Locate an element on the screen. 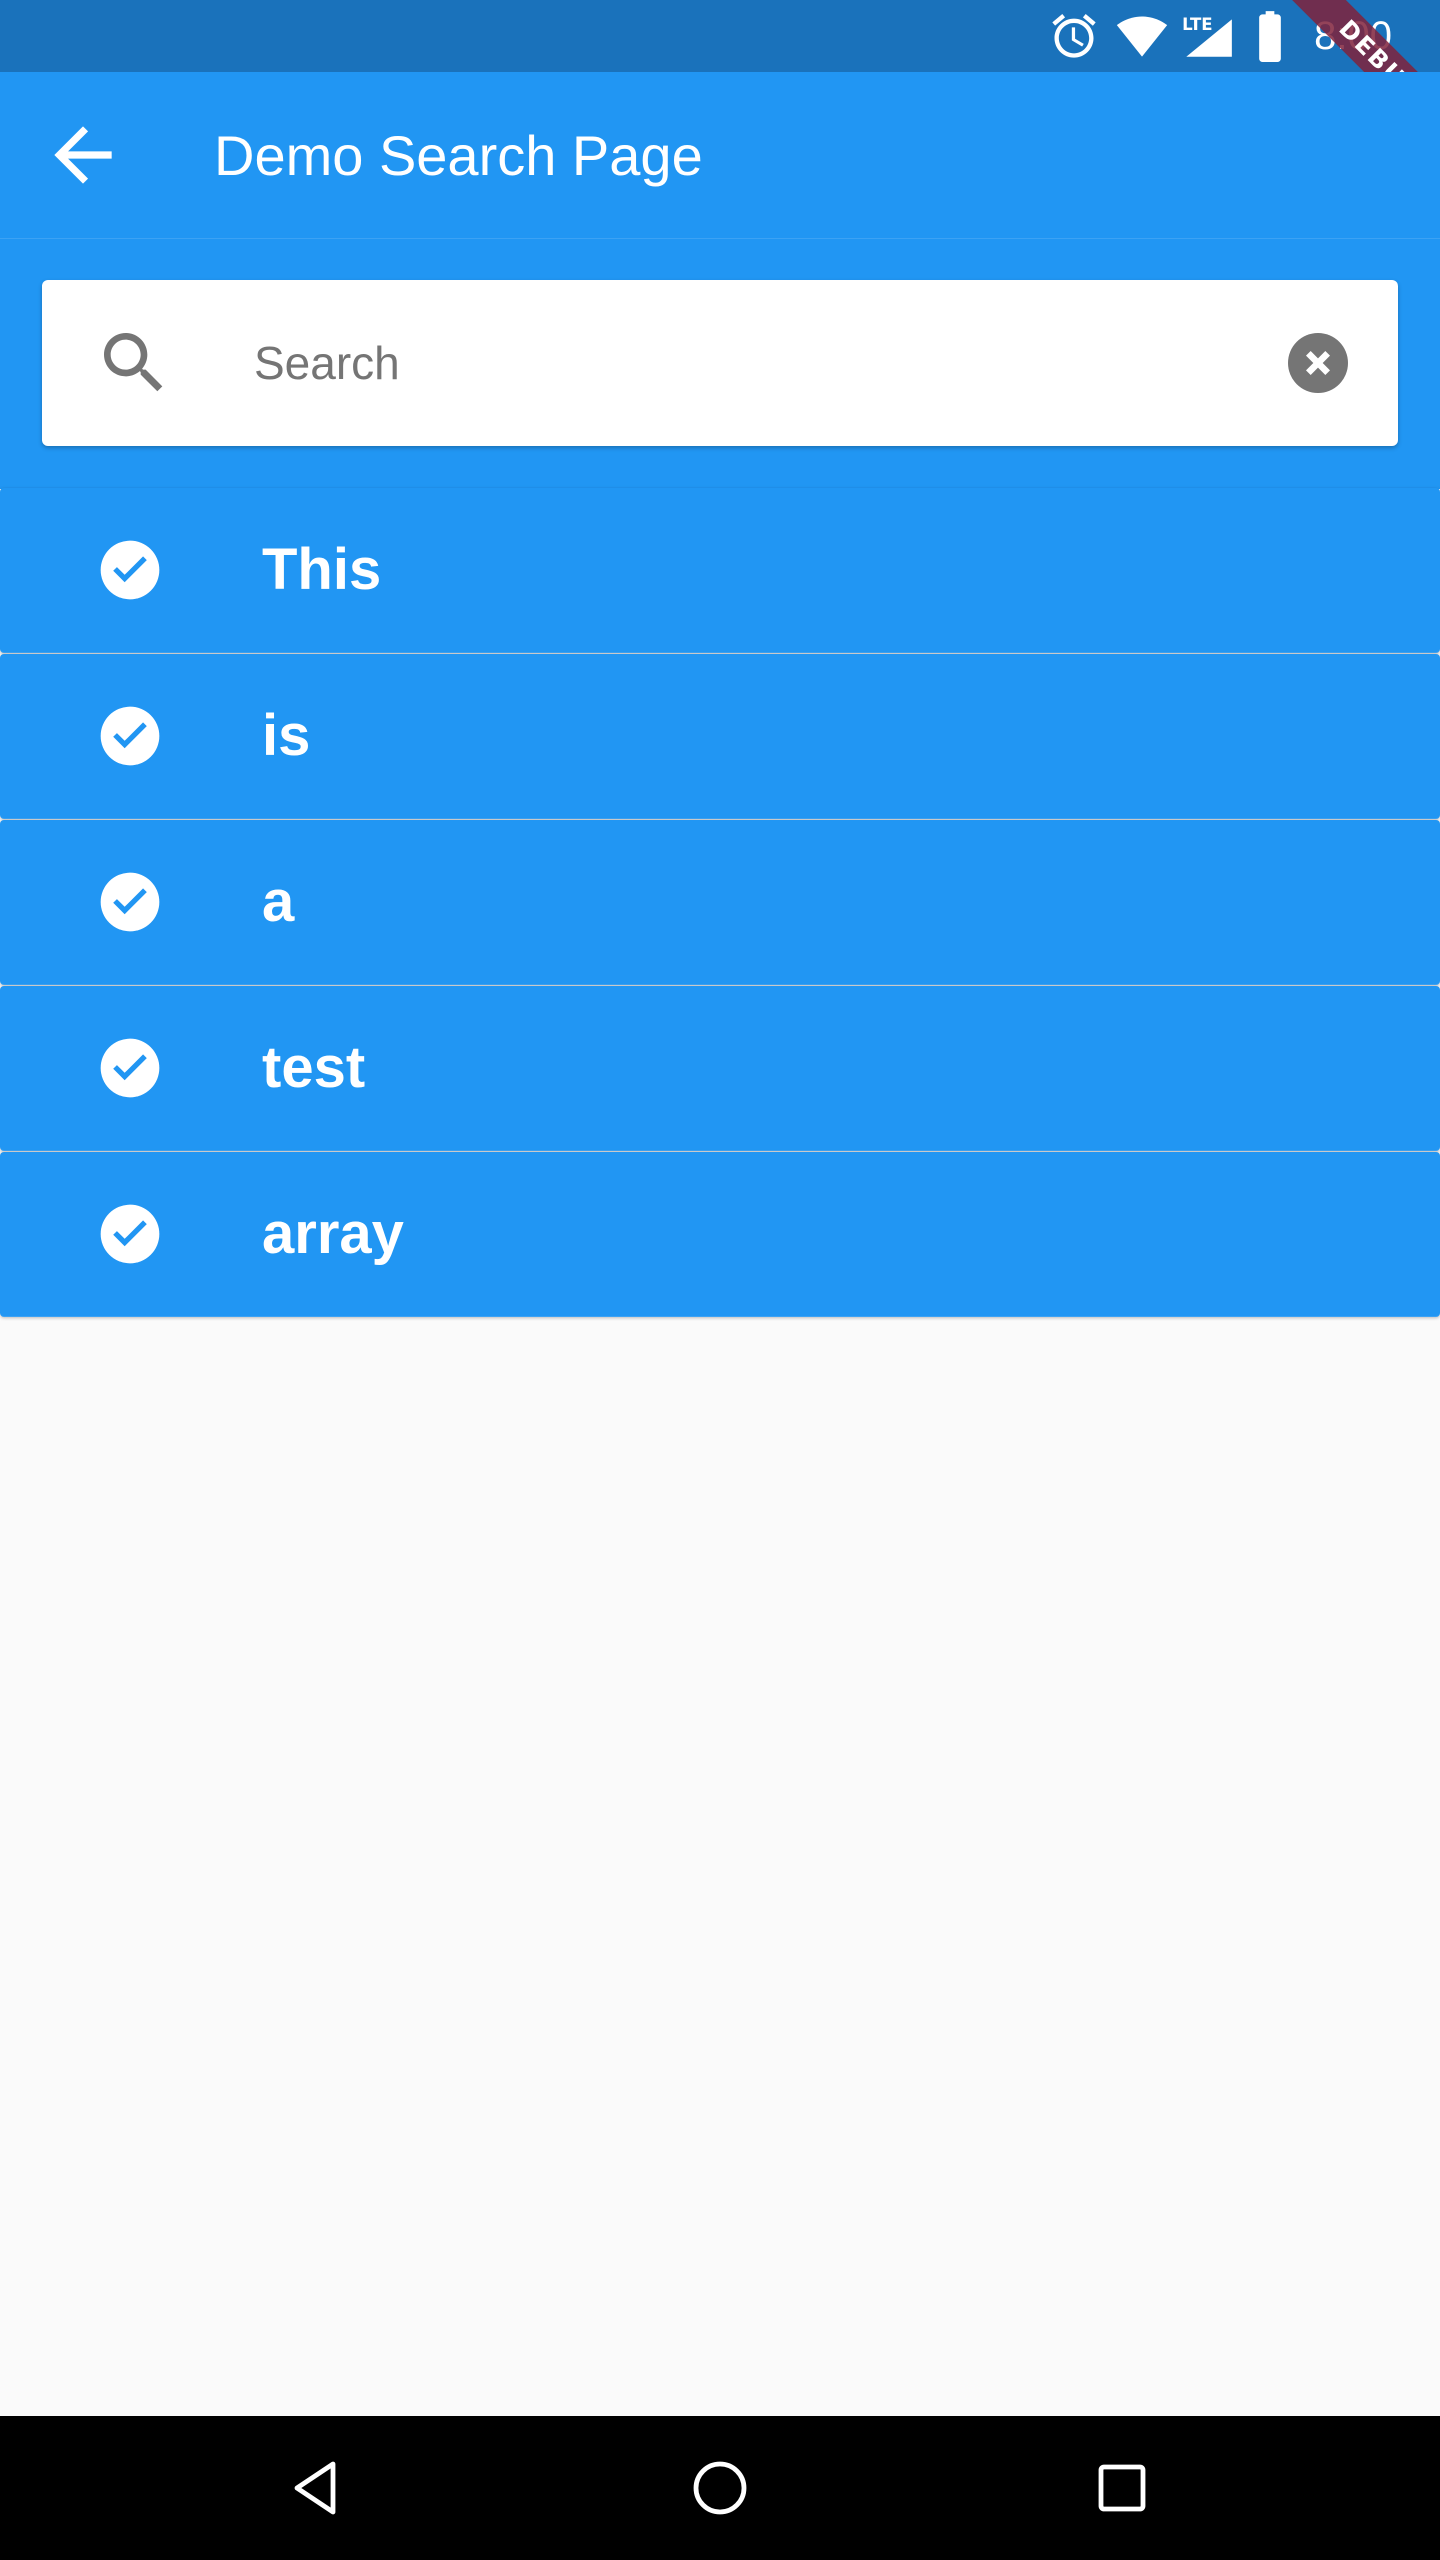  search-area is located at coordinates (720, 363).